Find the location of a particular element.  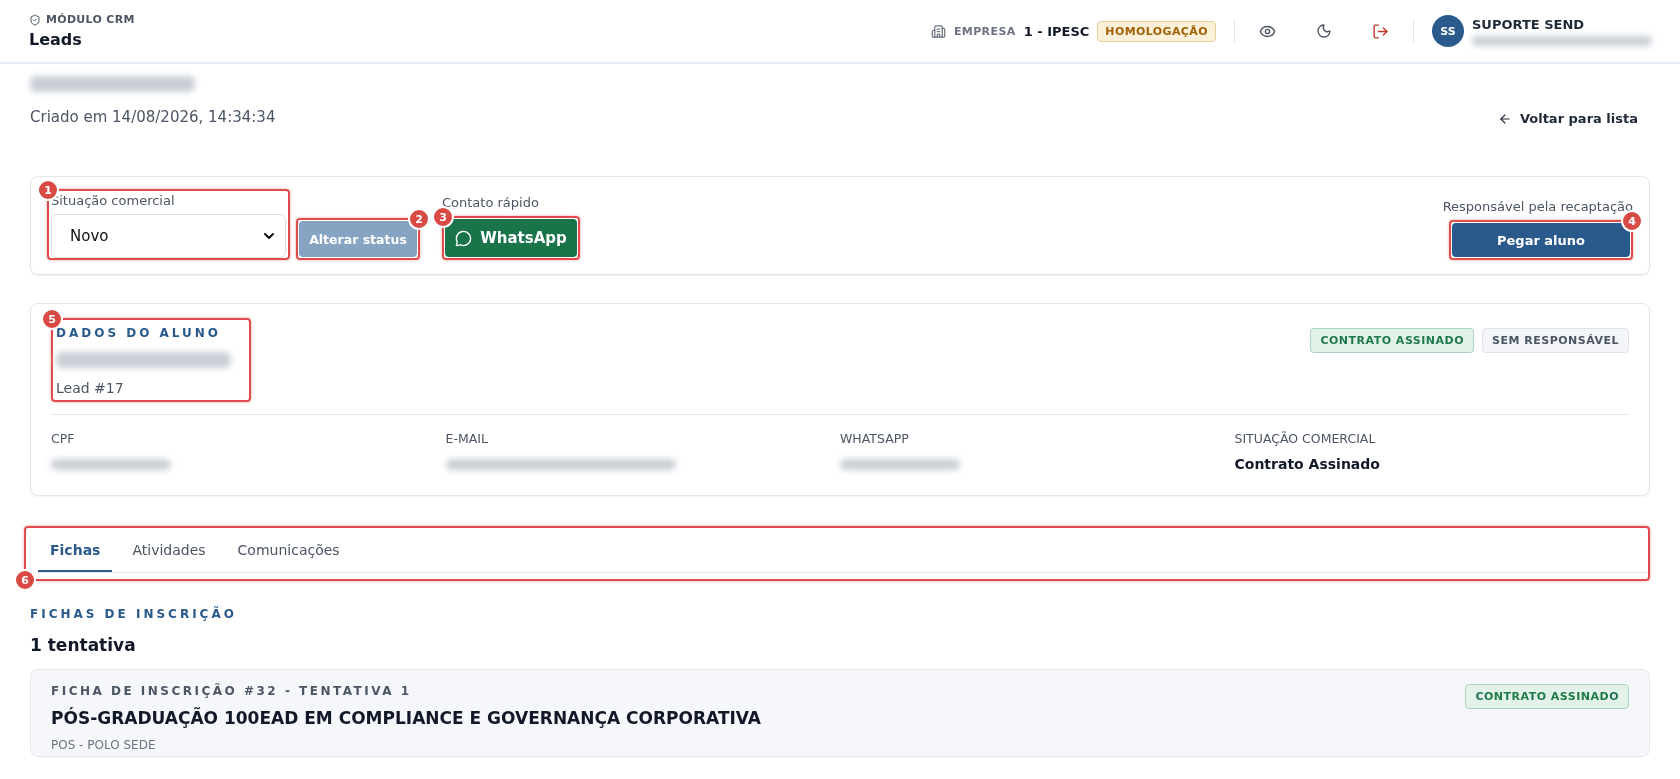

user-name: SUPORTE SEND is located at coordinates (1529, 24).